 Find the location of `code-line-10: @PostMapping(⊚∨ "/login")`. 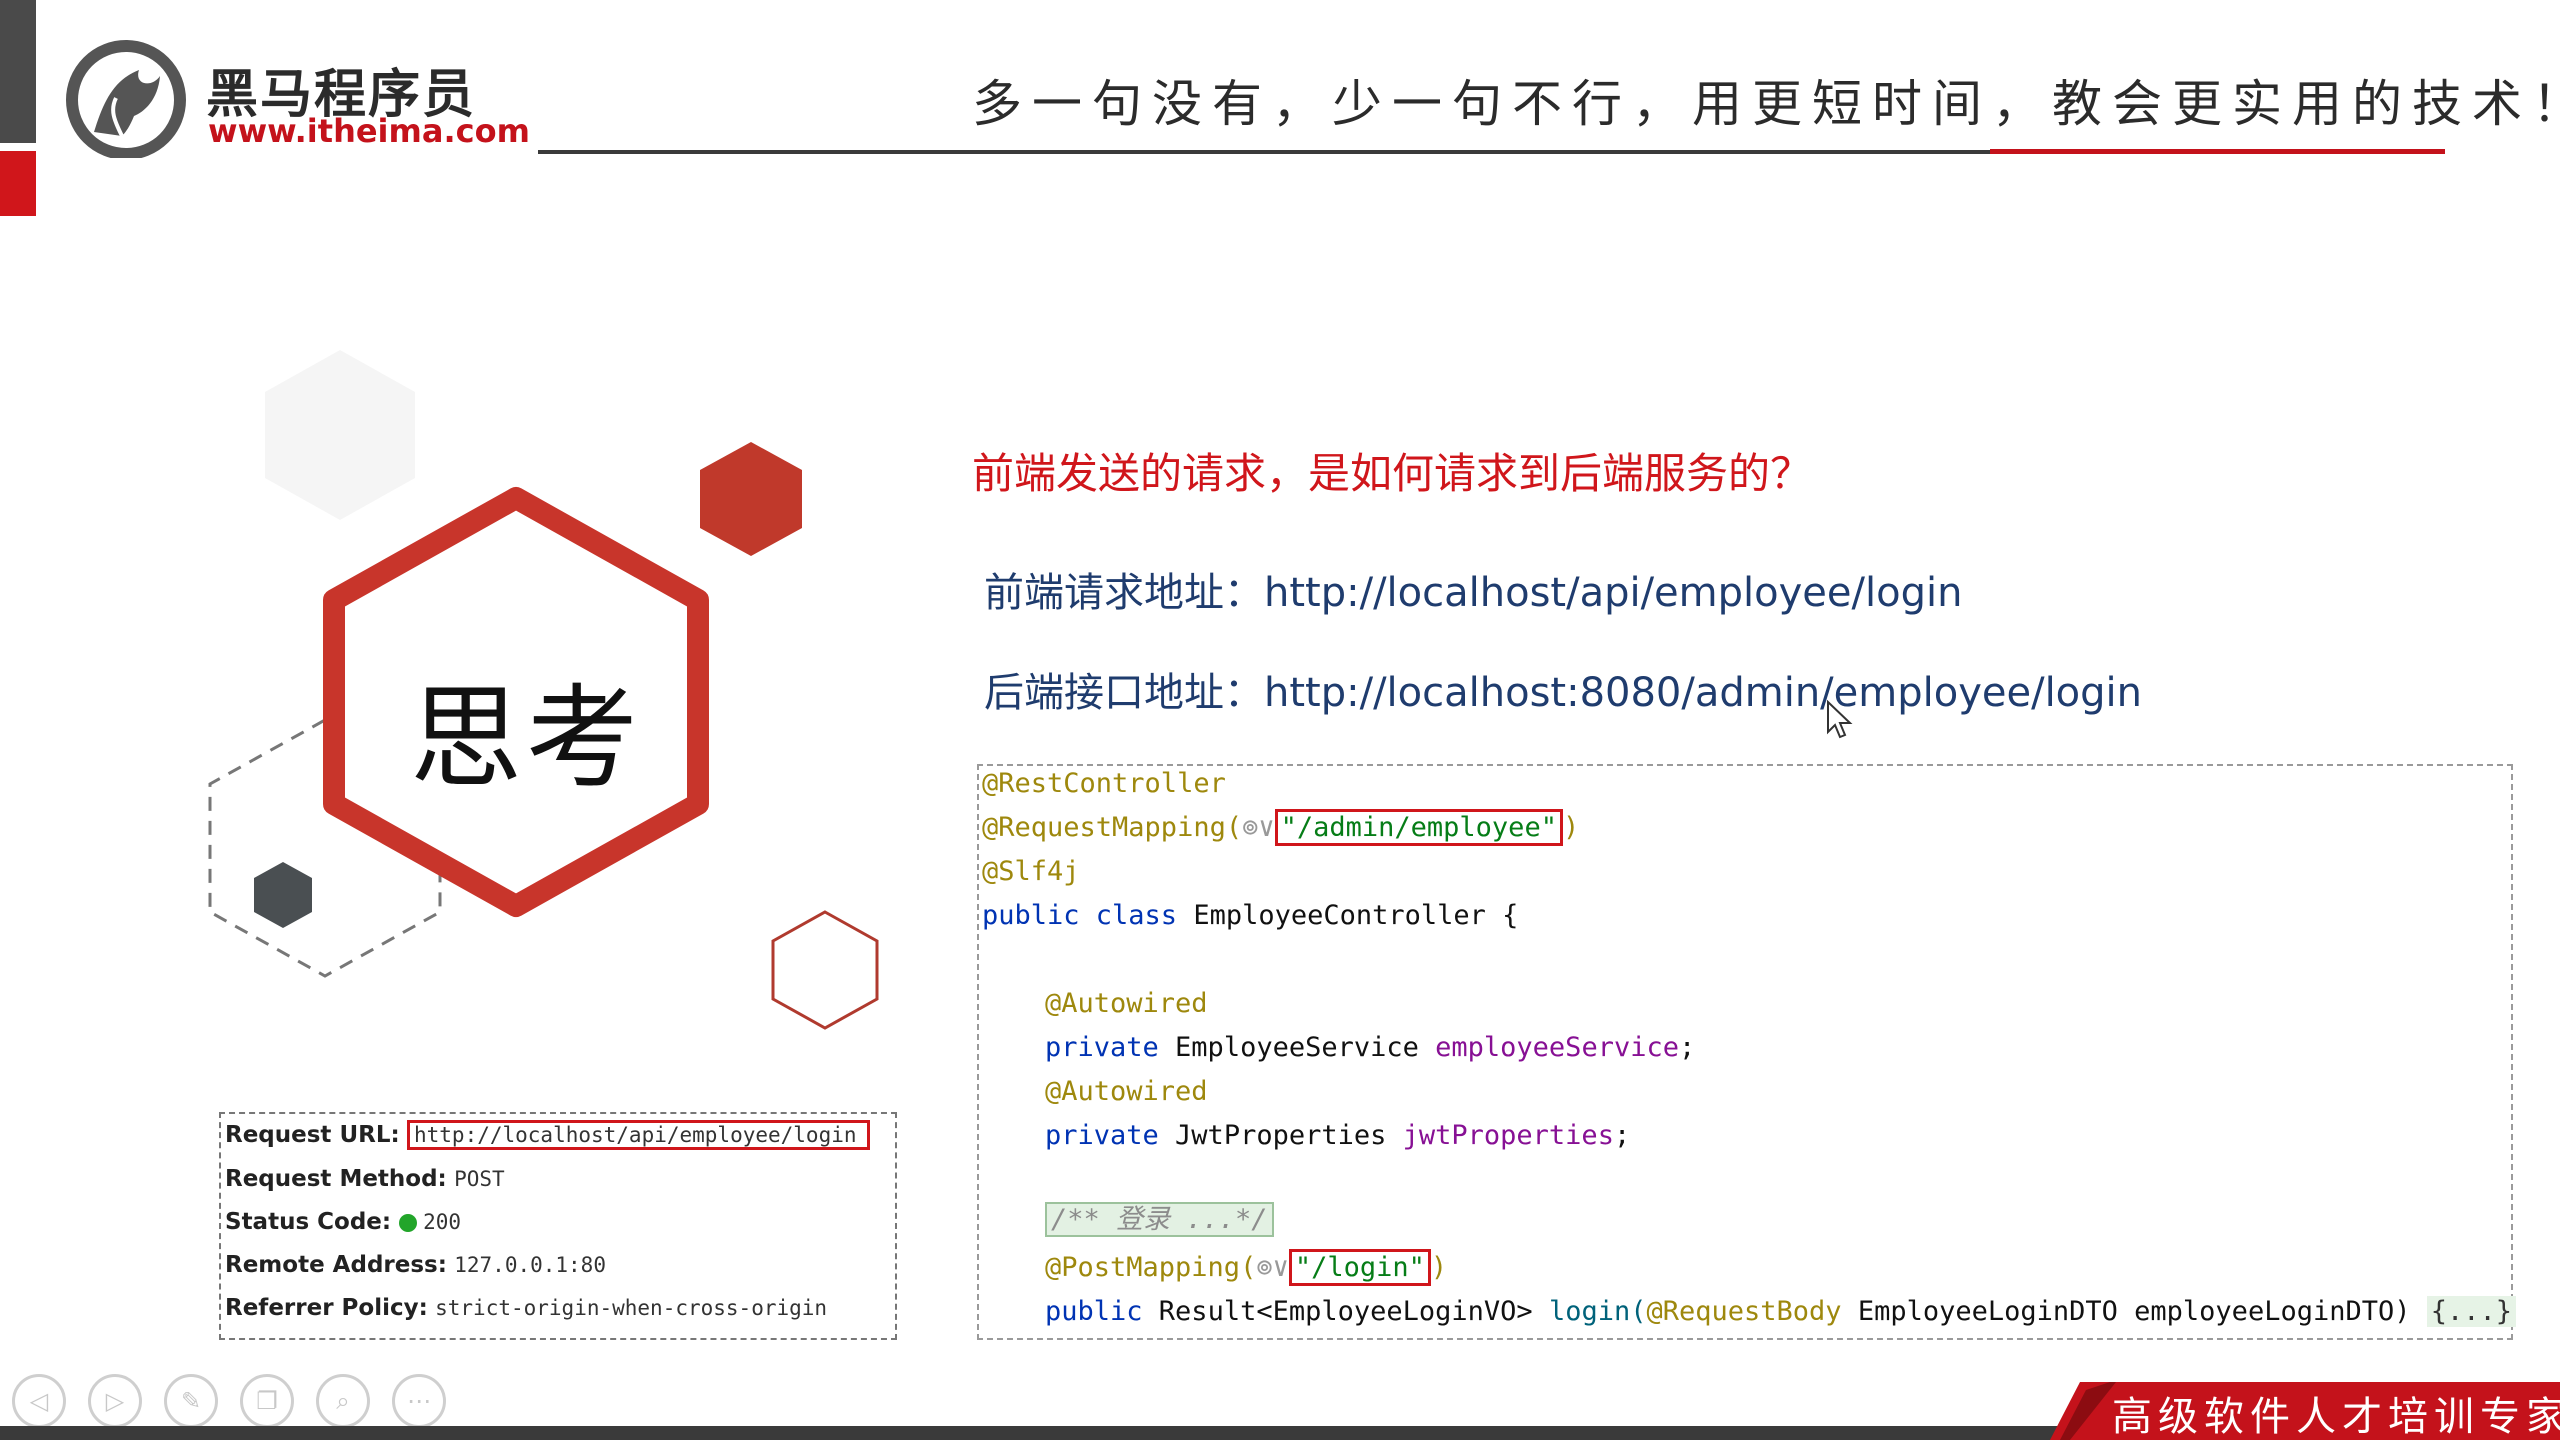

code-line-10: @PostMapping(⊚∨ "/login") is located at coordinates (1246, 1267).